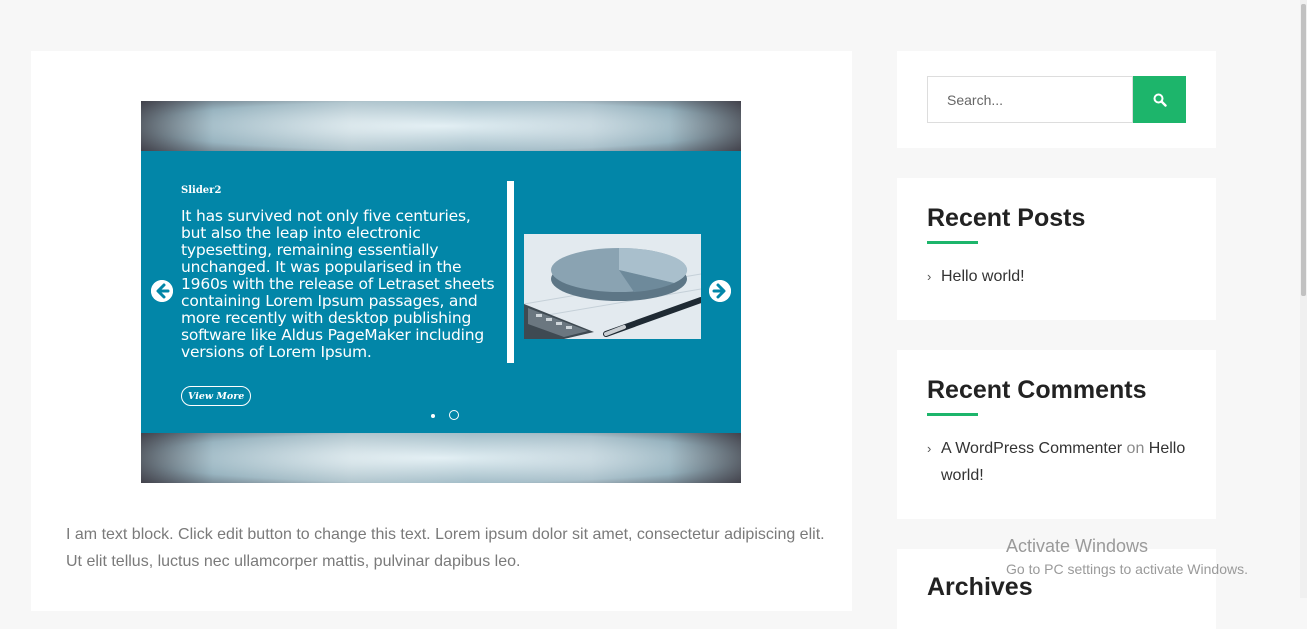  Describe the element at coordinates (510, 272) in the screenshot. I see `slide-divider` at that location.